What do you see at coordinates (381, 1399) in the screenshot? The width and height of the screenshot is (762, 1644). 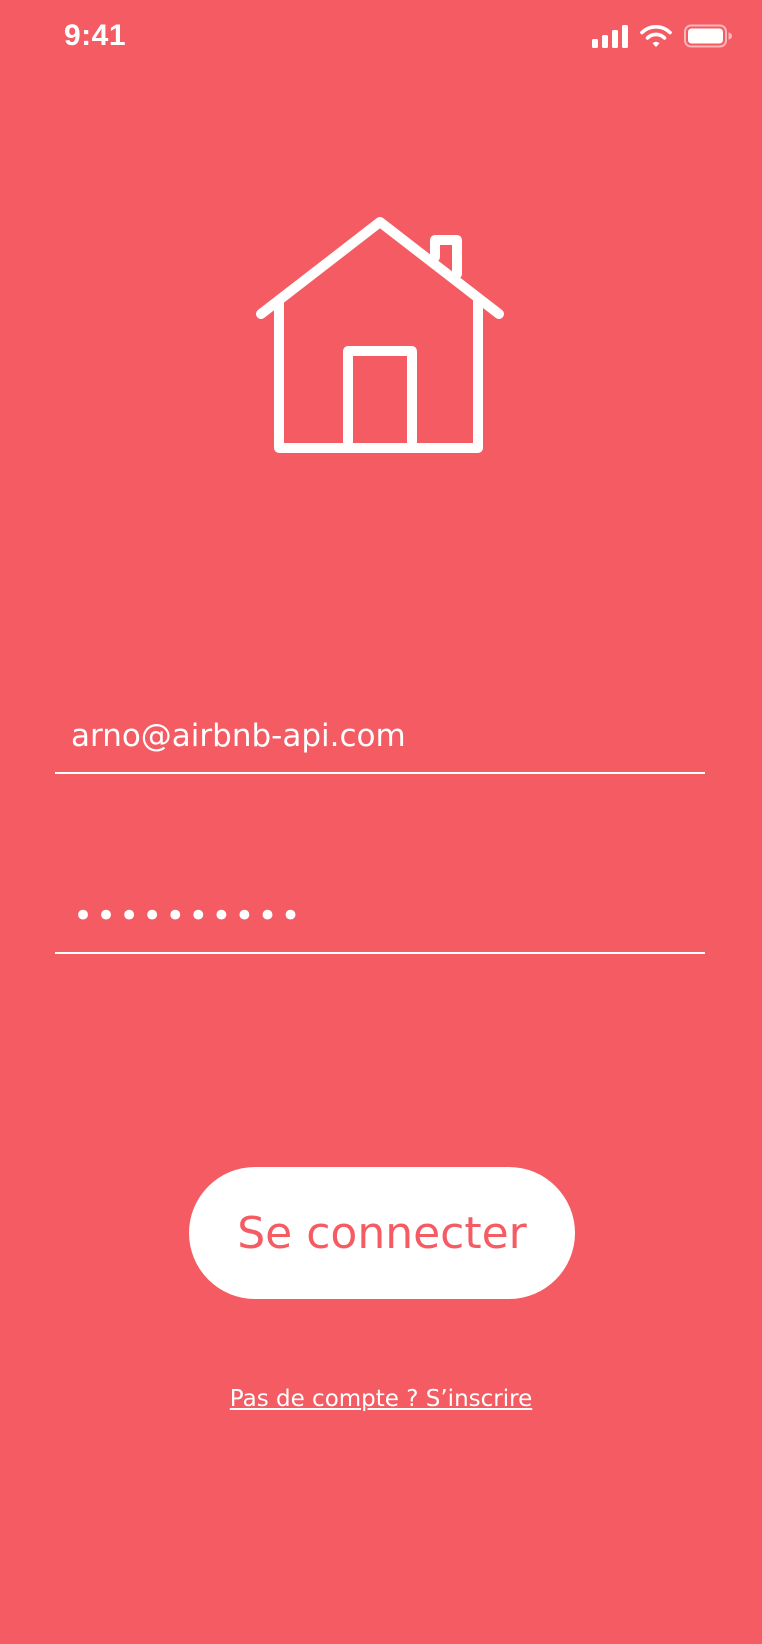 I see `signup-link: Pas de compte ? S’inscrire` at bounding box center [381, 1399].